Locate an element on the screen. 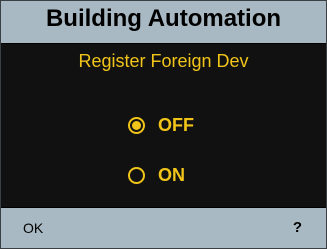 This screenshot has height=249, width=327. setting-title: Register Foreign Dev is located at coordinates (163, 61).